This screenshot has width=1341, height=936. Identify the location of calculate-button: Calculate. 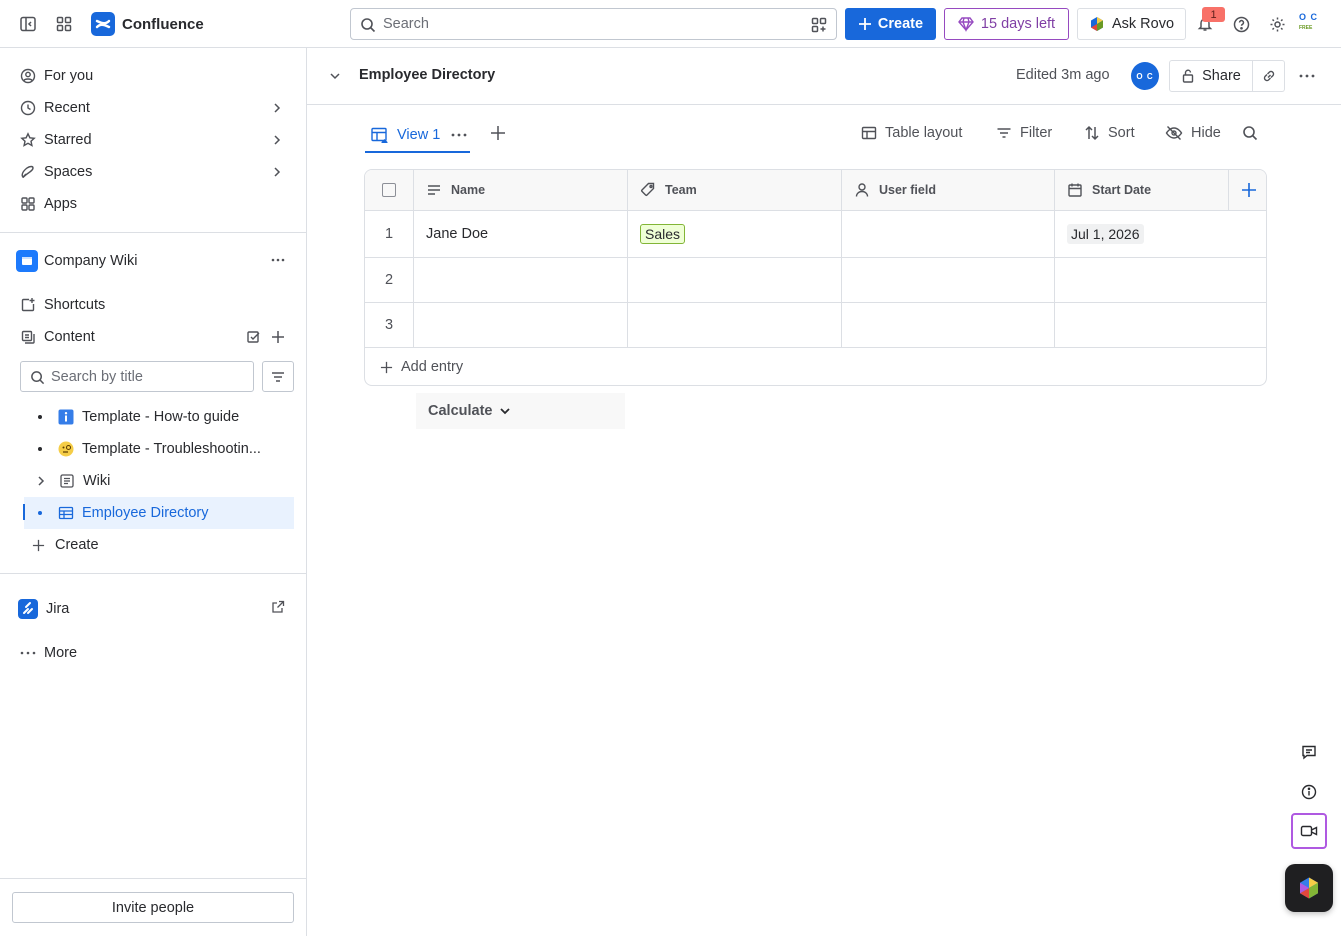
(520, 411).